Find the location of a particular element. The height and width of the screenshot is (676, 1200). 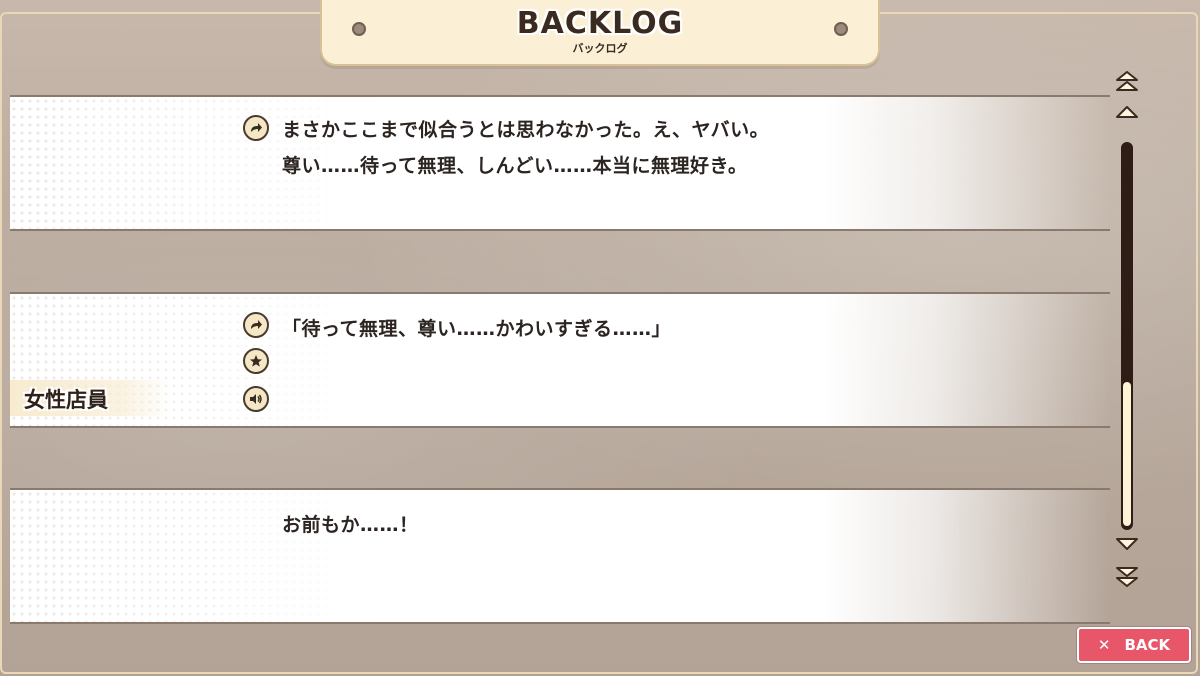

scrollbar is located at coordinates (1127, 333).